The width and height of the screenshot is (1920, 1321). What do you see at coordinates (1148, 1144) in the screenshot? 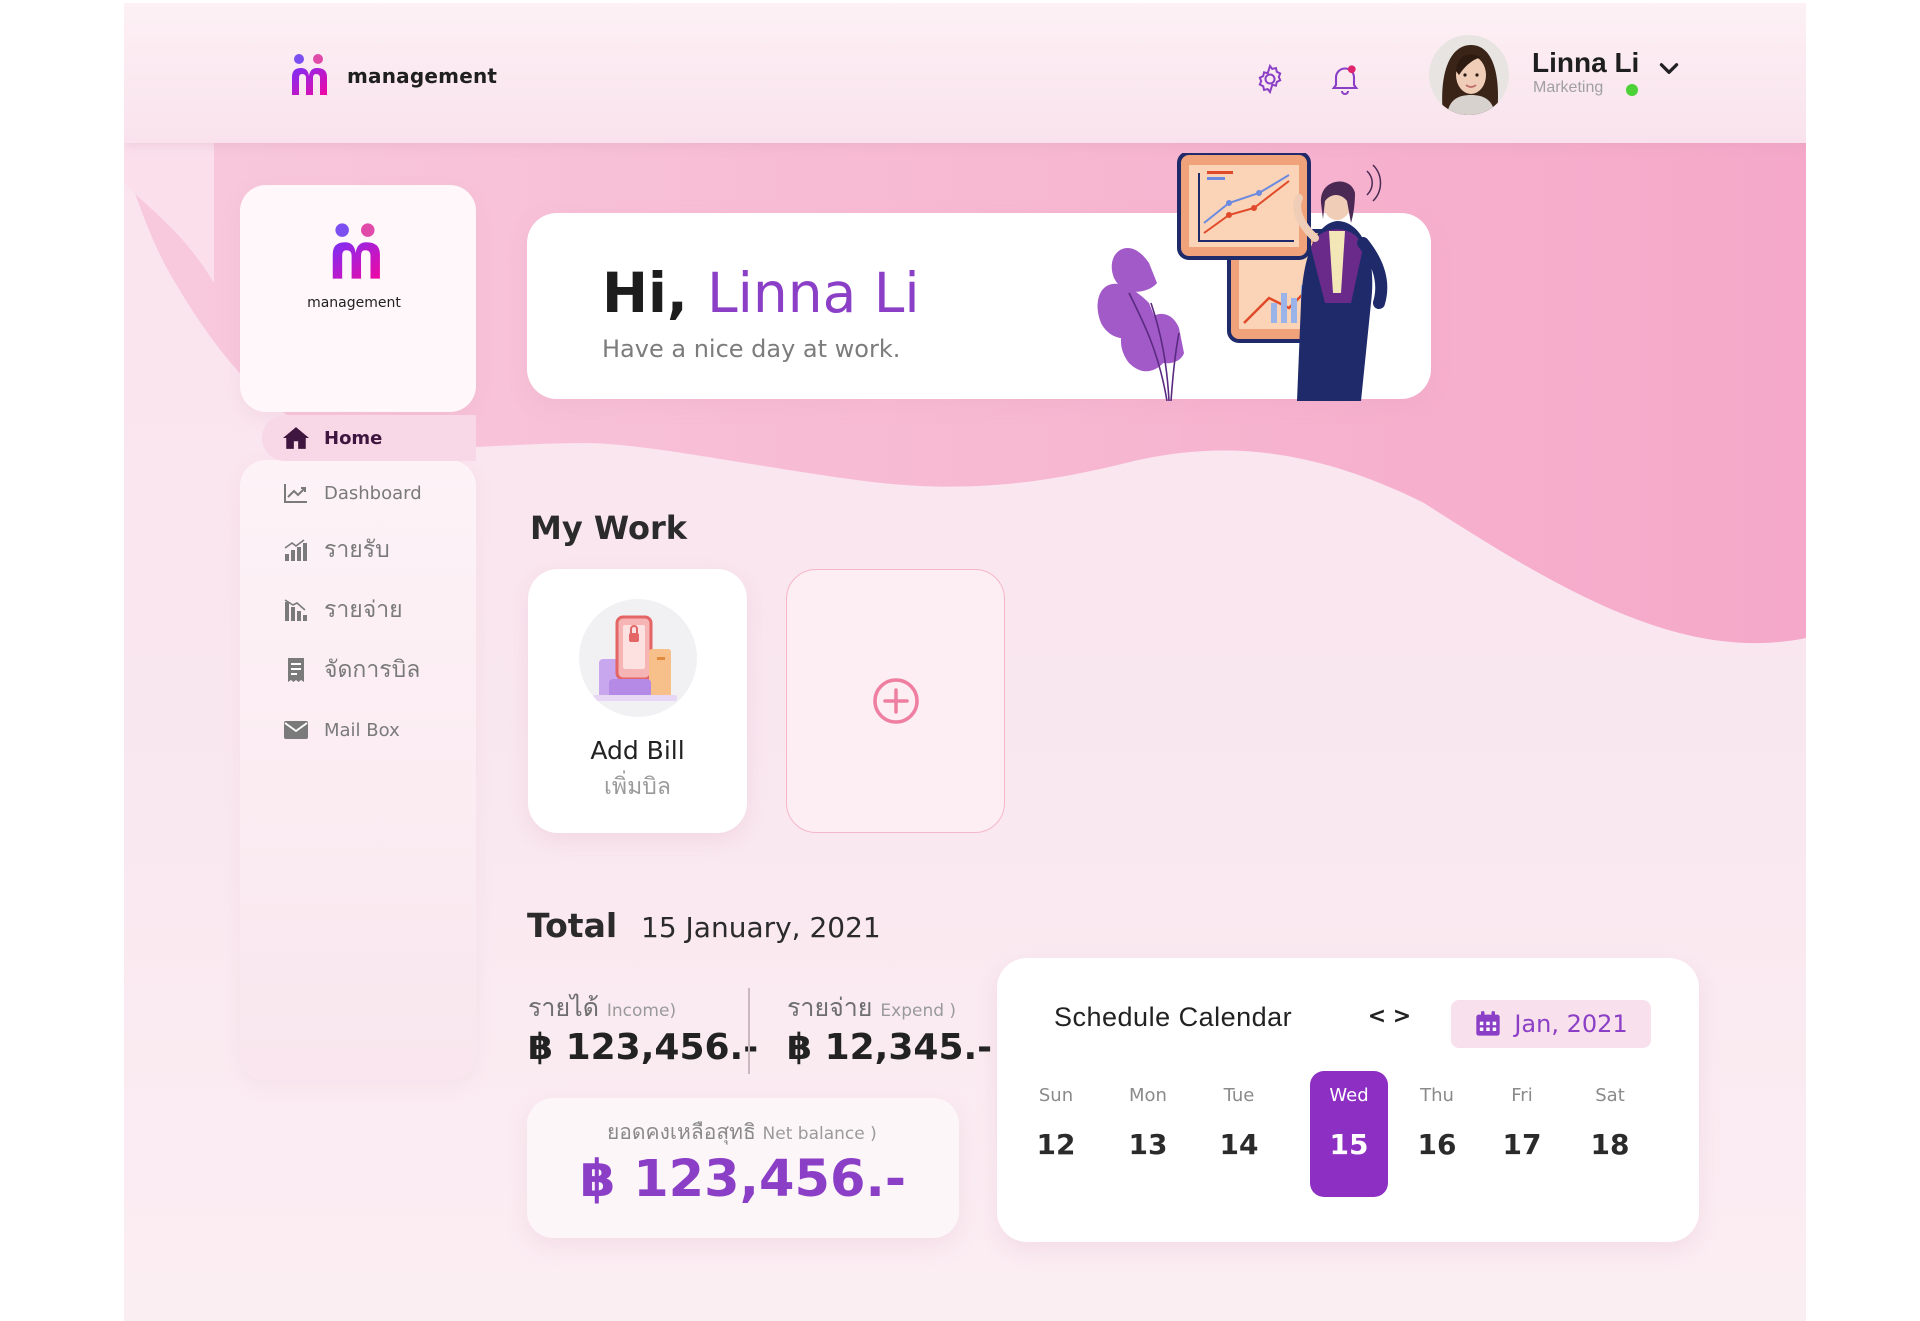
I see `day-date: 13` at bounding box center [1148, 1144].